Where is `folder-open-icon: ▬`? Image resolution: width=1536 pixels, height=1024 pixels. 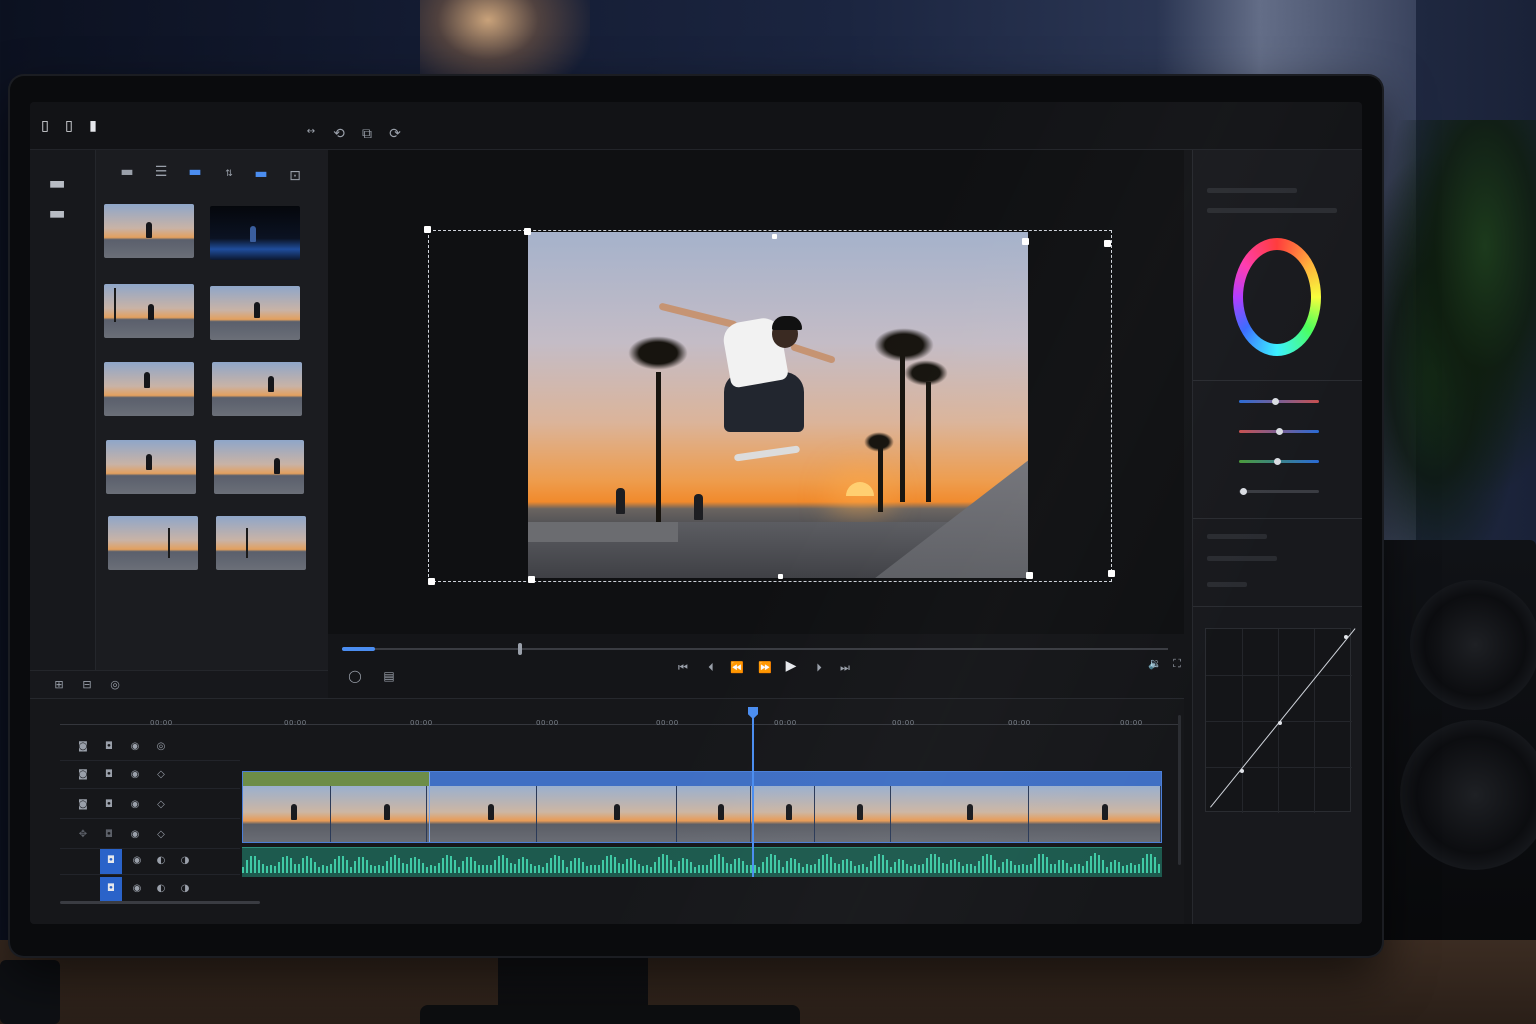
folder-open-icon: ▬ is located at coordinates (261, 175).